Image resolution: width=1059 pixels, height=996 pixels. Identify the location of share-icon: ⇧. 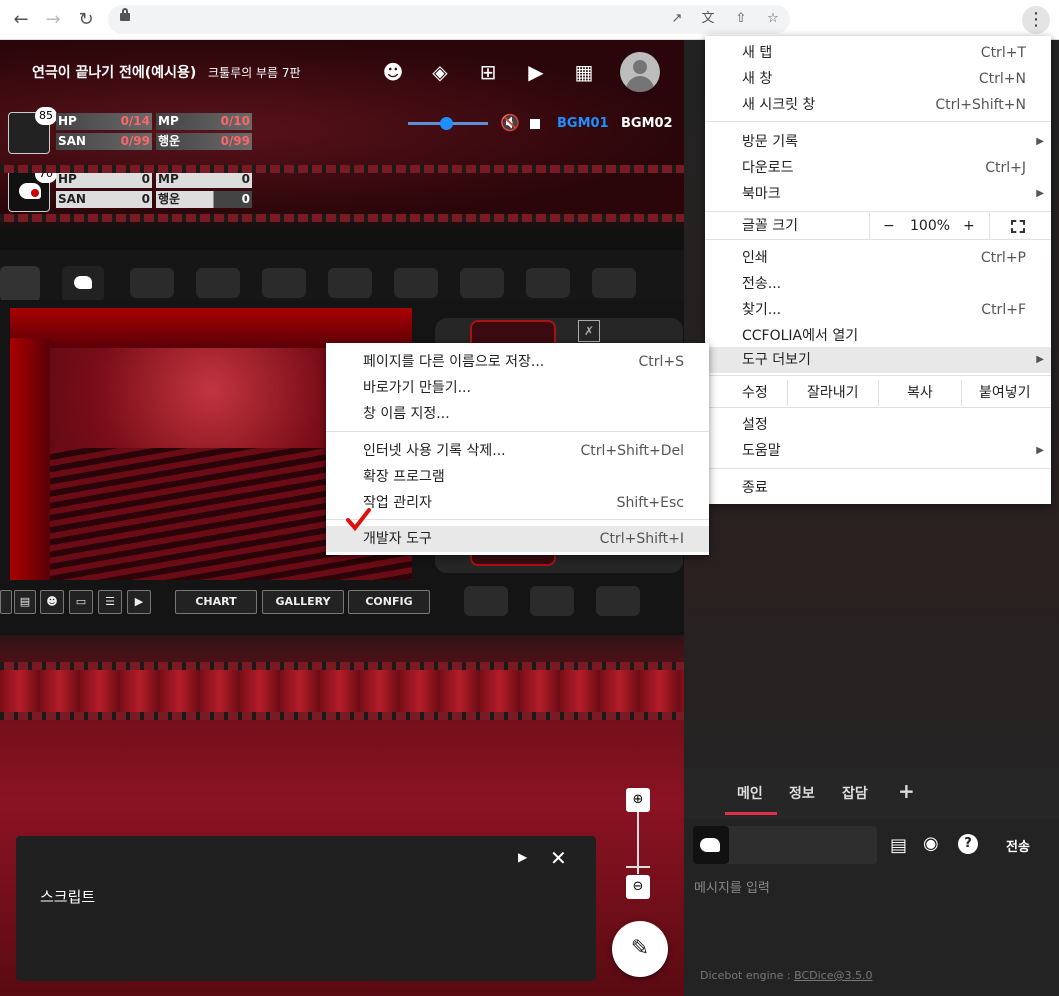
(741, 19).